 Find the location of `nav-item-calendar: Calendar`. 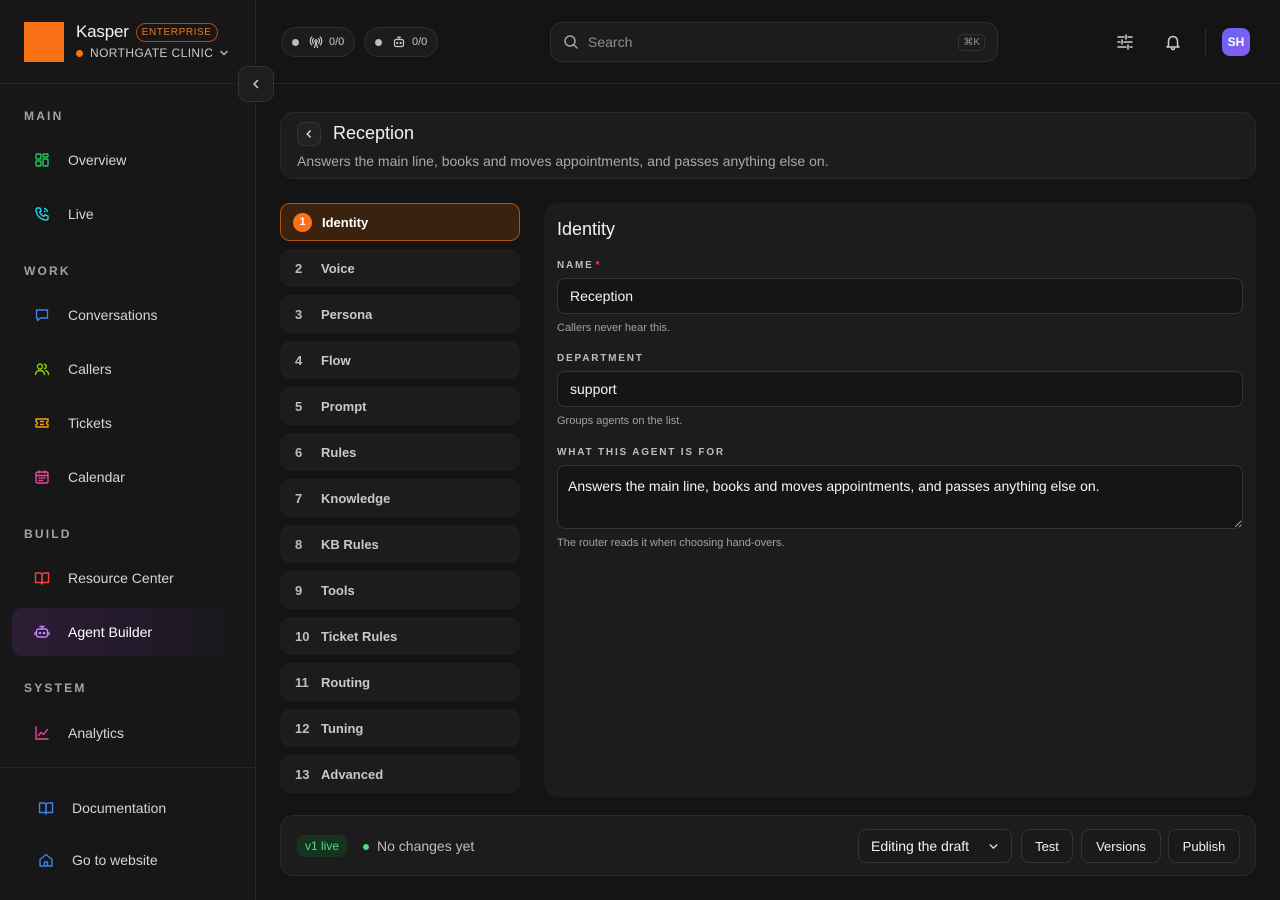

nav-item-calendar: Calendar is located at coordinates (125, 477).